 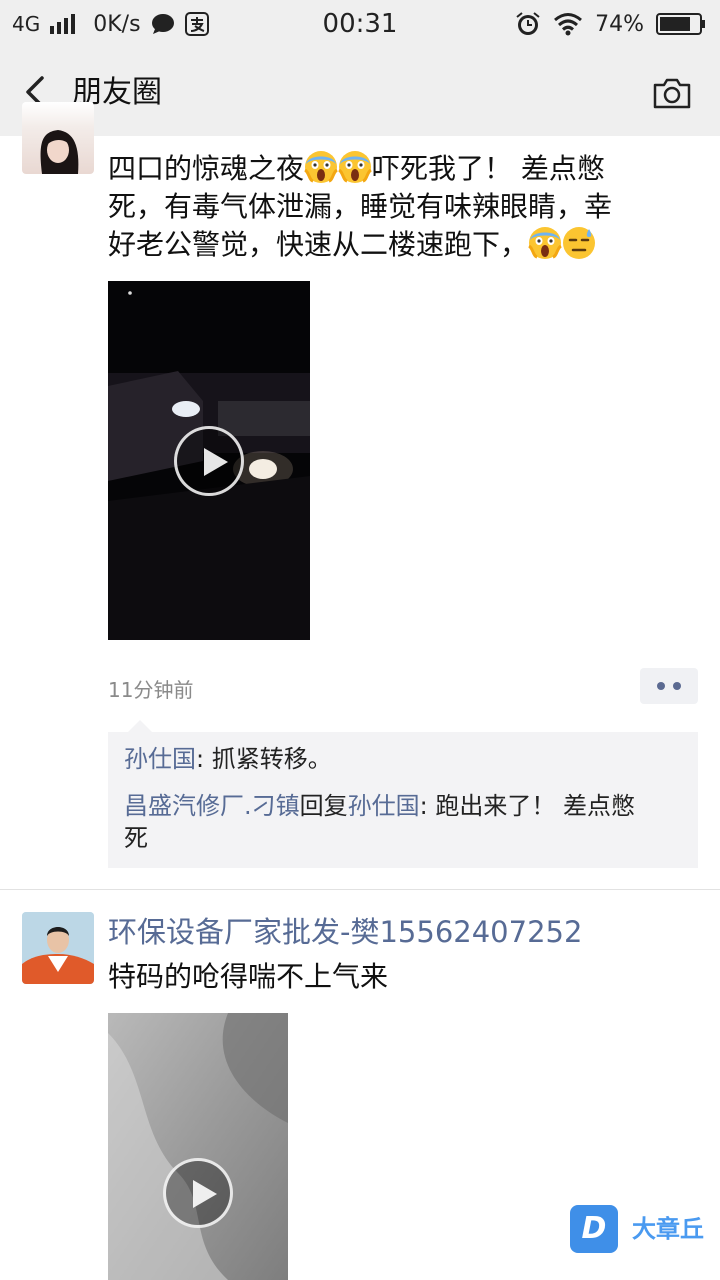 I want to click on watermark: D 大章丘, so click(x=640, y=1230).